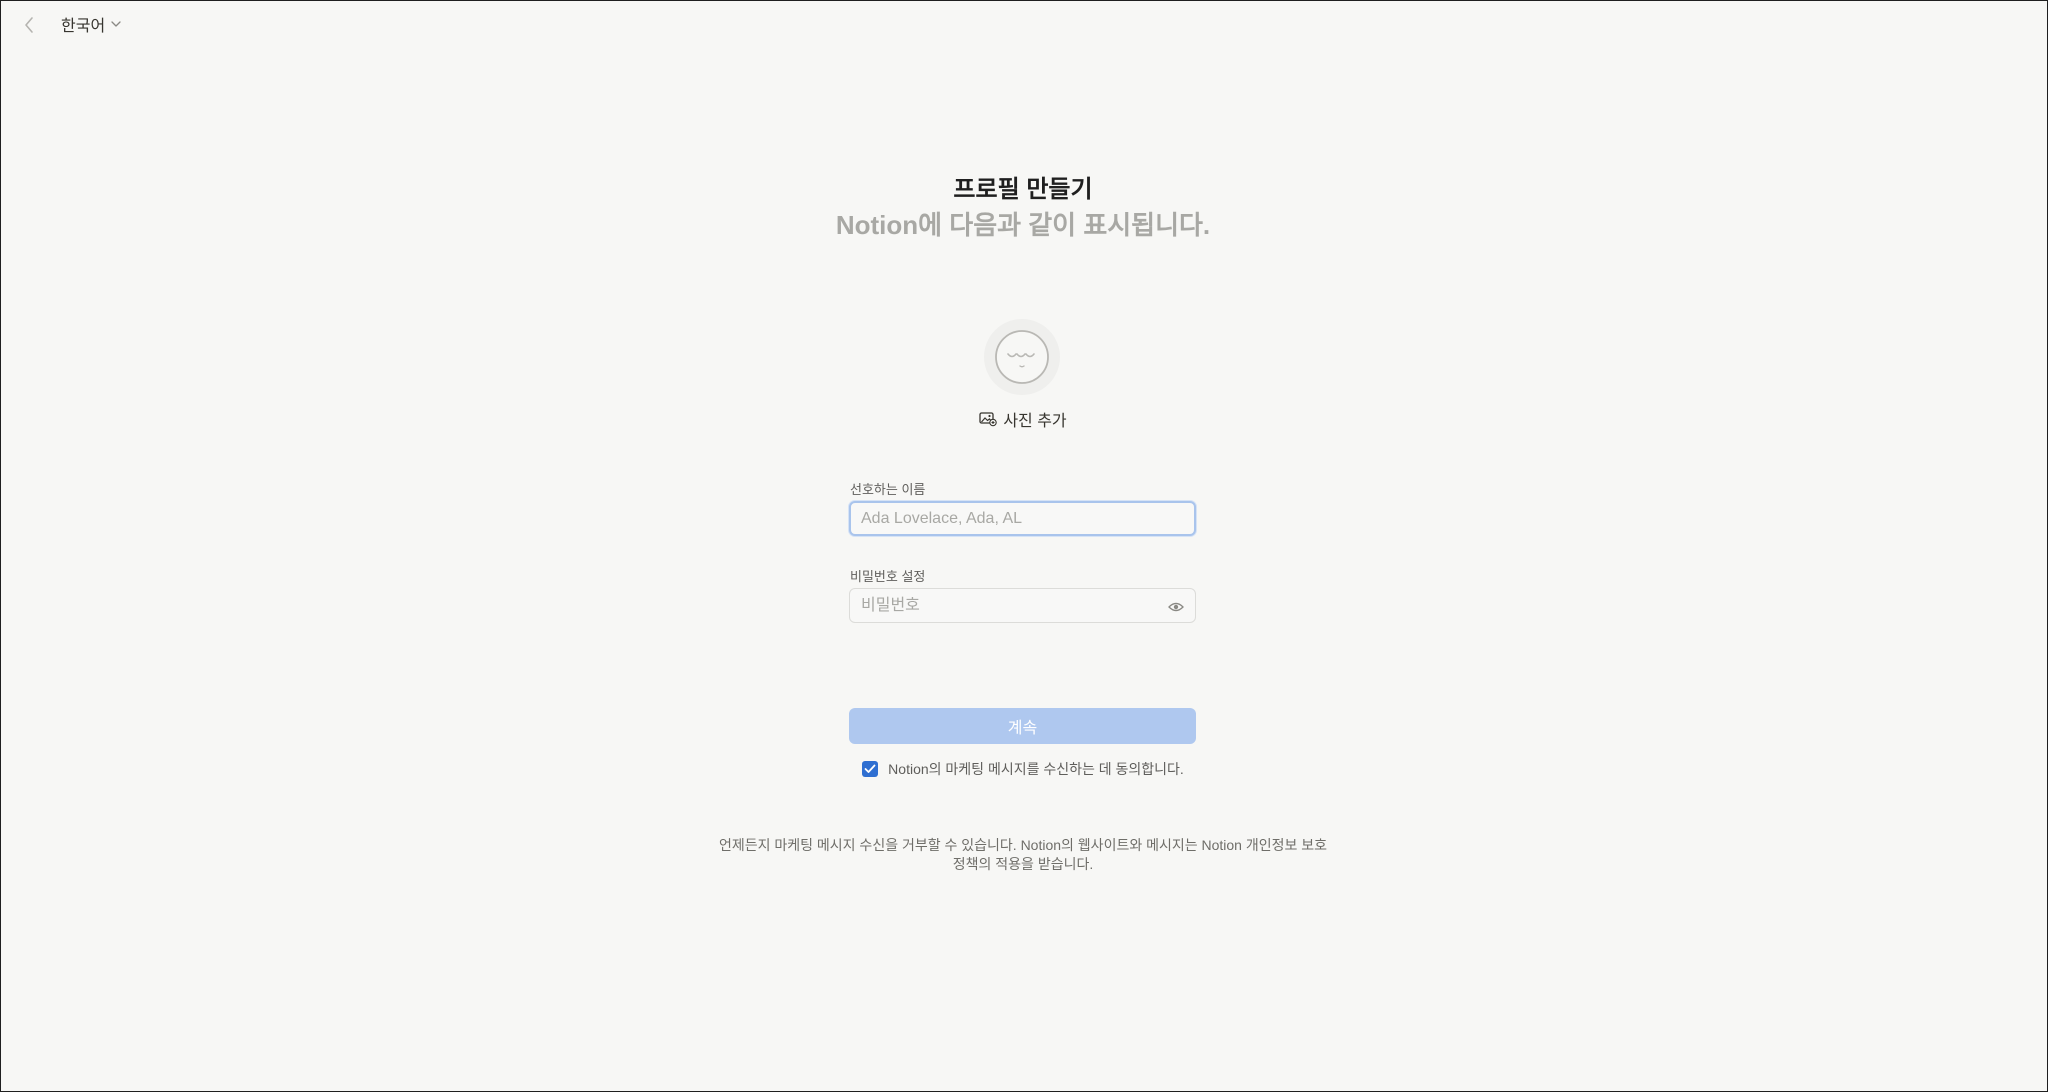 This screenshot has width=2048, height=1092. Describe the element at coordinates (83, 26) in the screenshot. I see `language-label: 한국어` at that location.